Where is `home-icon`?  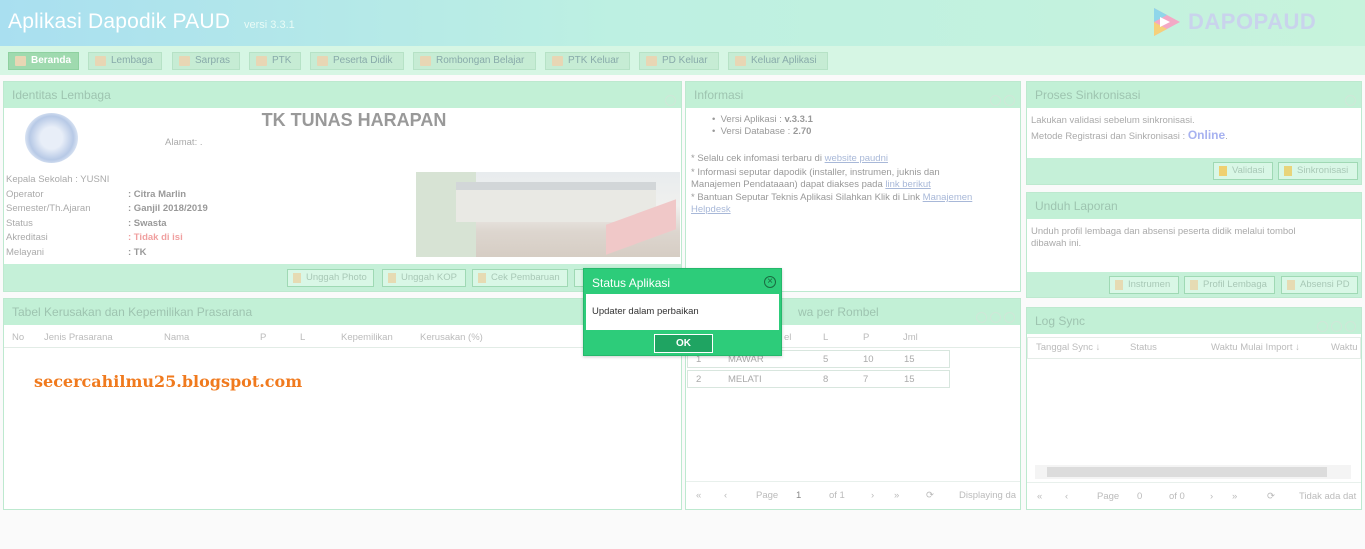 home-icon is located at coordinates (20, 61).